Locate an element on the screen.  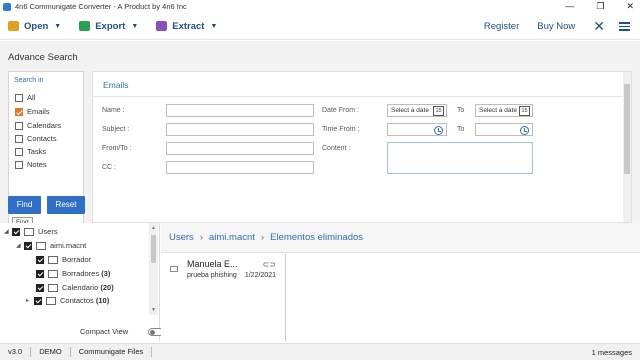
close-icon: ✕ is located at coordinates (599, 26).